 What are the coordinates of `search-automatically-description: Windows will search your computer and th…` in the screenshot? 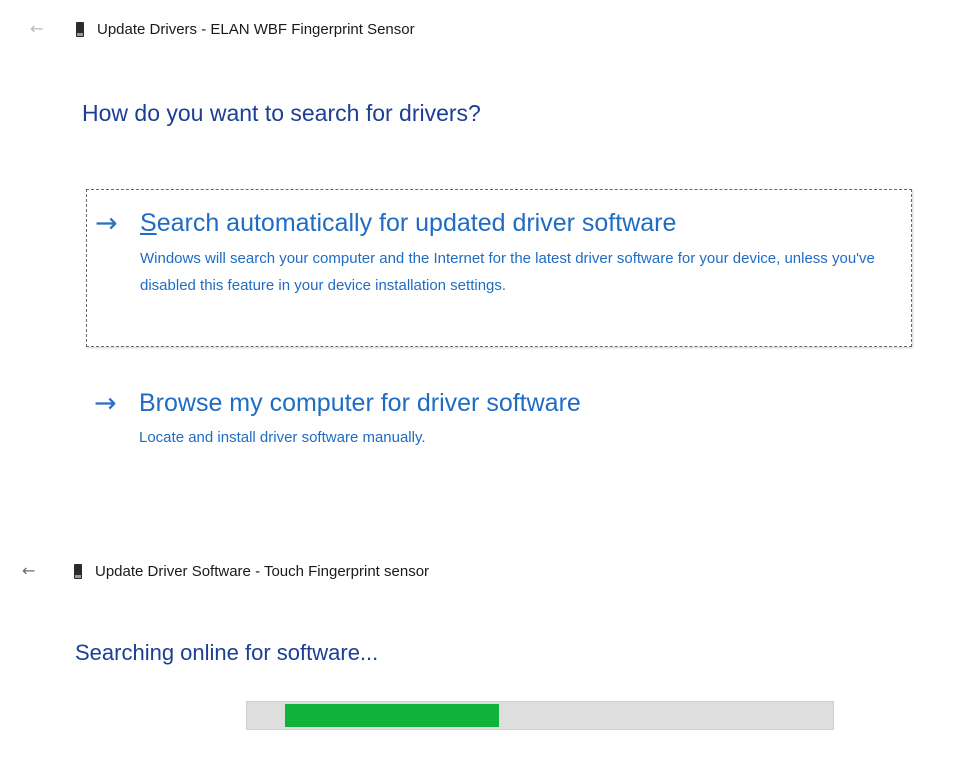 It's located at (507, 272).